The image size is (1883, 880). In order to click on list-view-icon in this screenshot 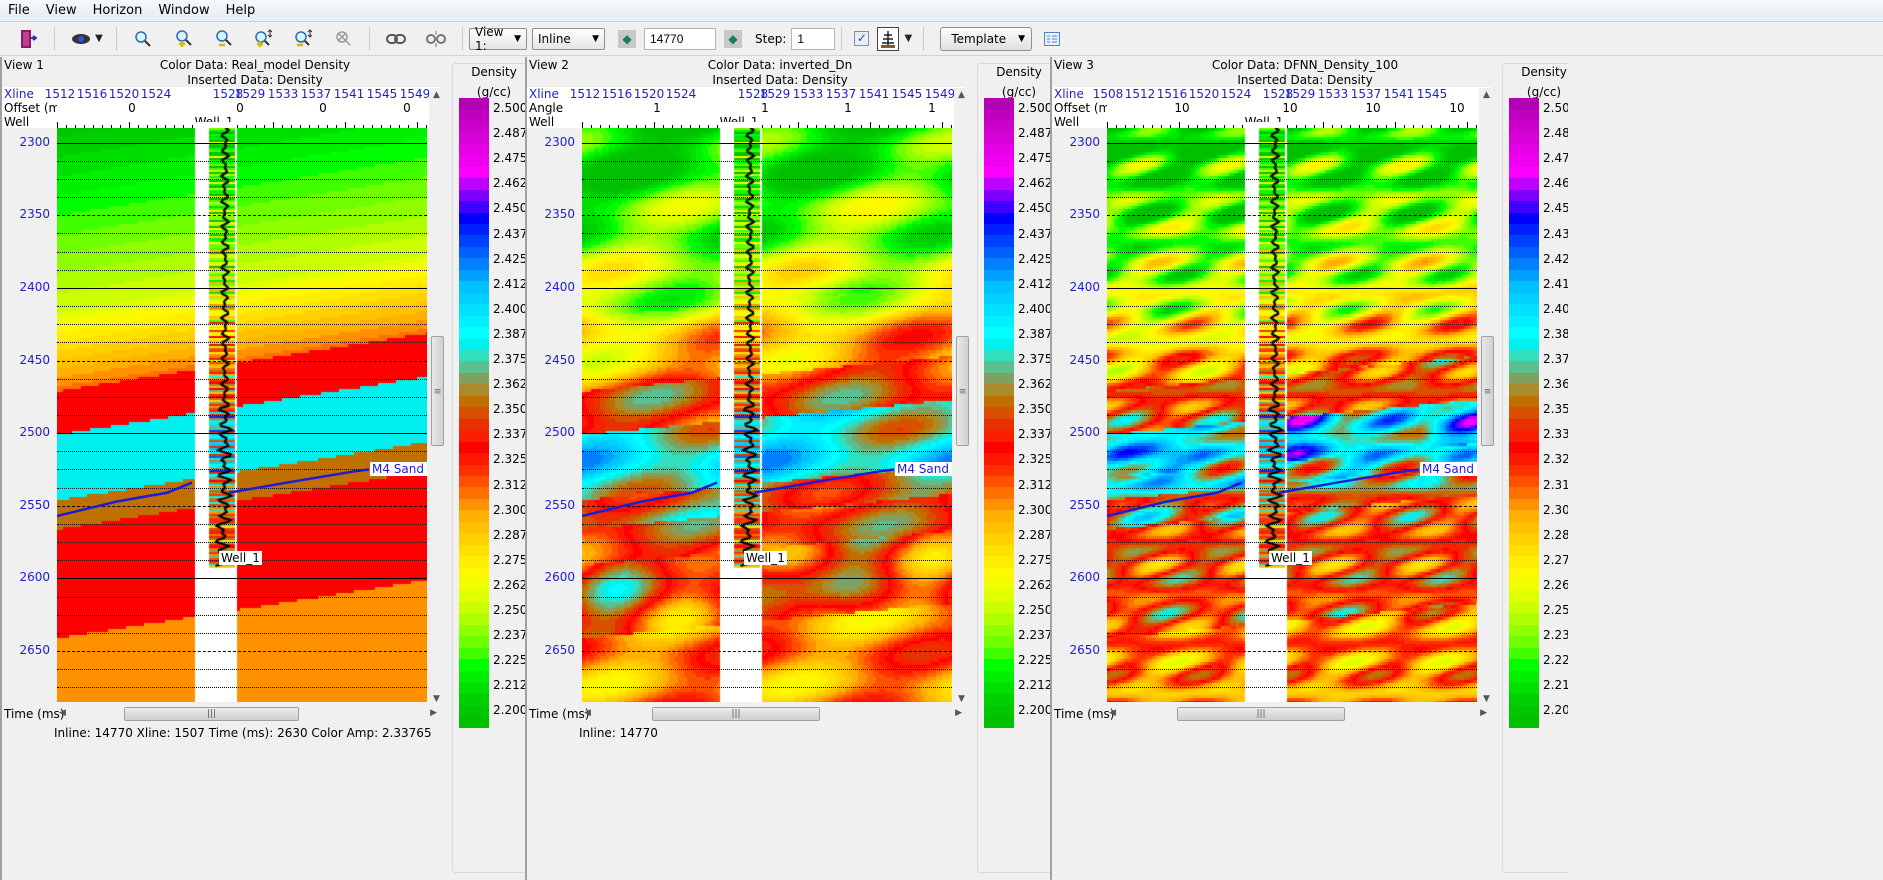, I will do `click(1052, 39)`.